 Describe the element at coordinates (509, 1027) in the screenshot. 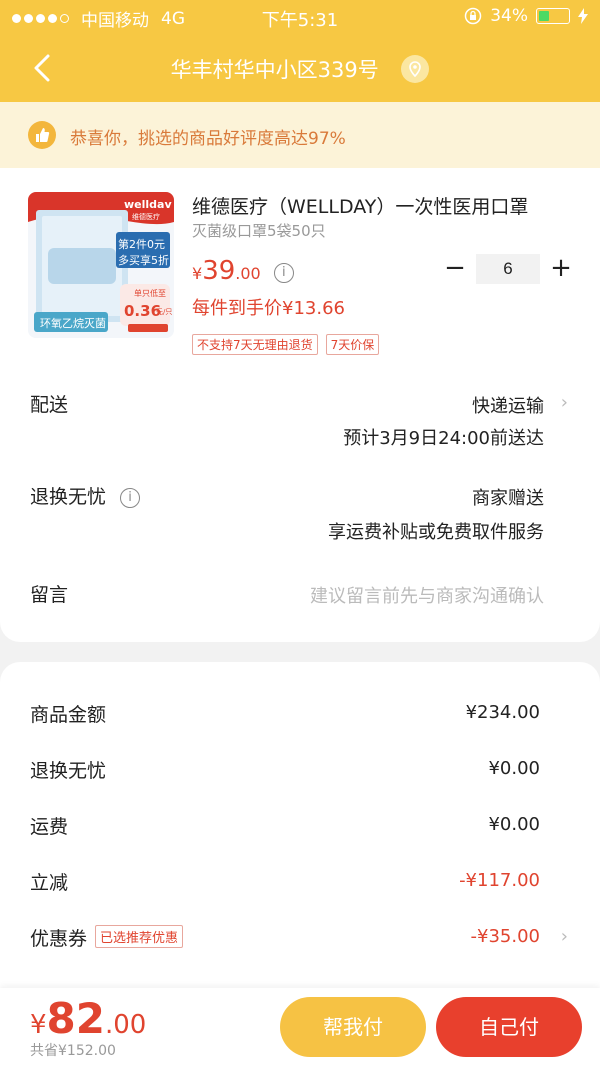

I see `self-pay-button: 自己付` at that location.